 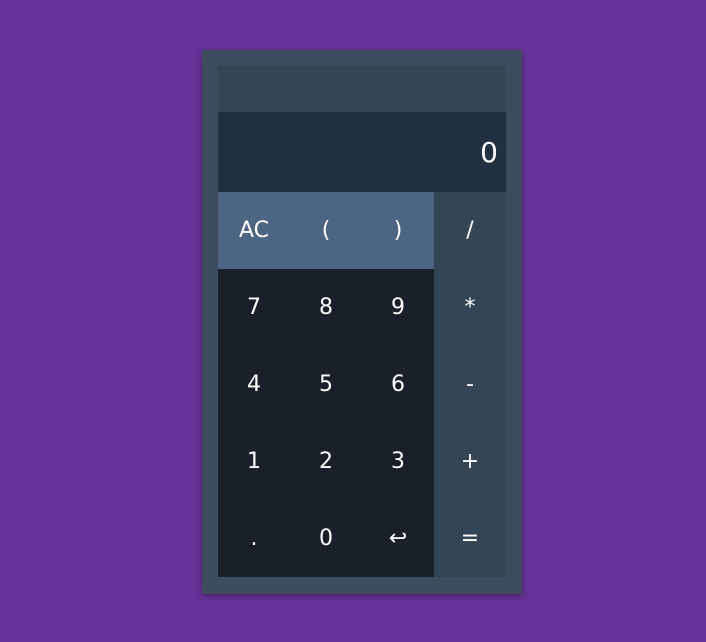 What do you see at coordinates (398, 384) in the screenshot?
I see `digit-6-button: 6` at bounding box center [398, 384].